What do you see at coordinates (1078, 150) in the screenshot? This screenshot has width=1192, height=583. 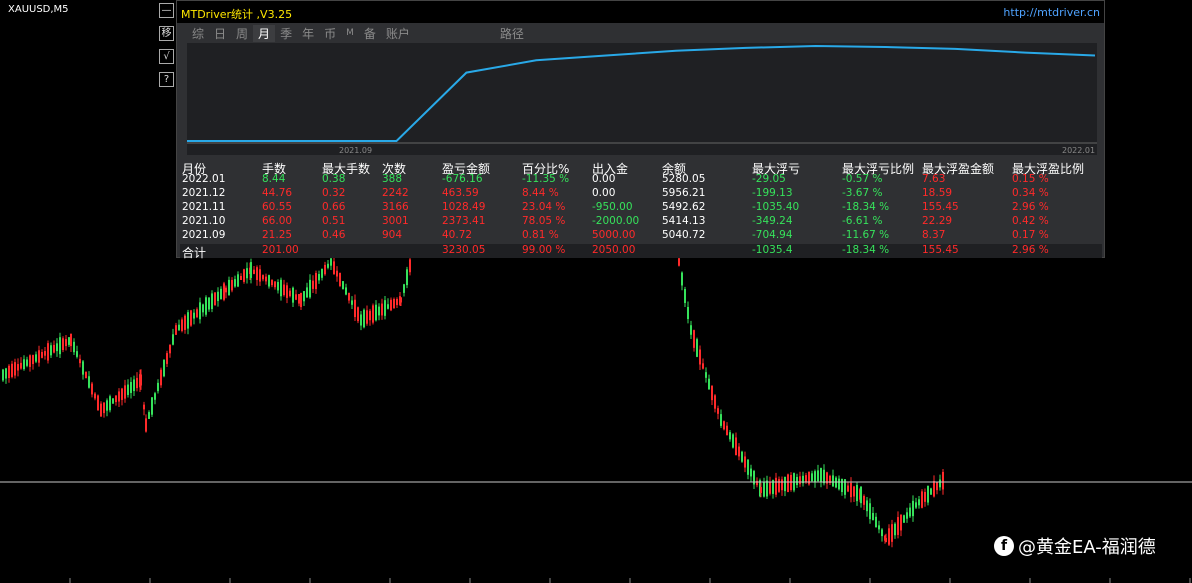 I see `x-end-label: 2022.01` at bounding box center [1078, 150].